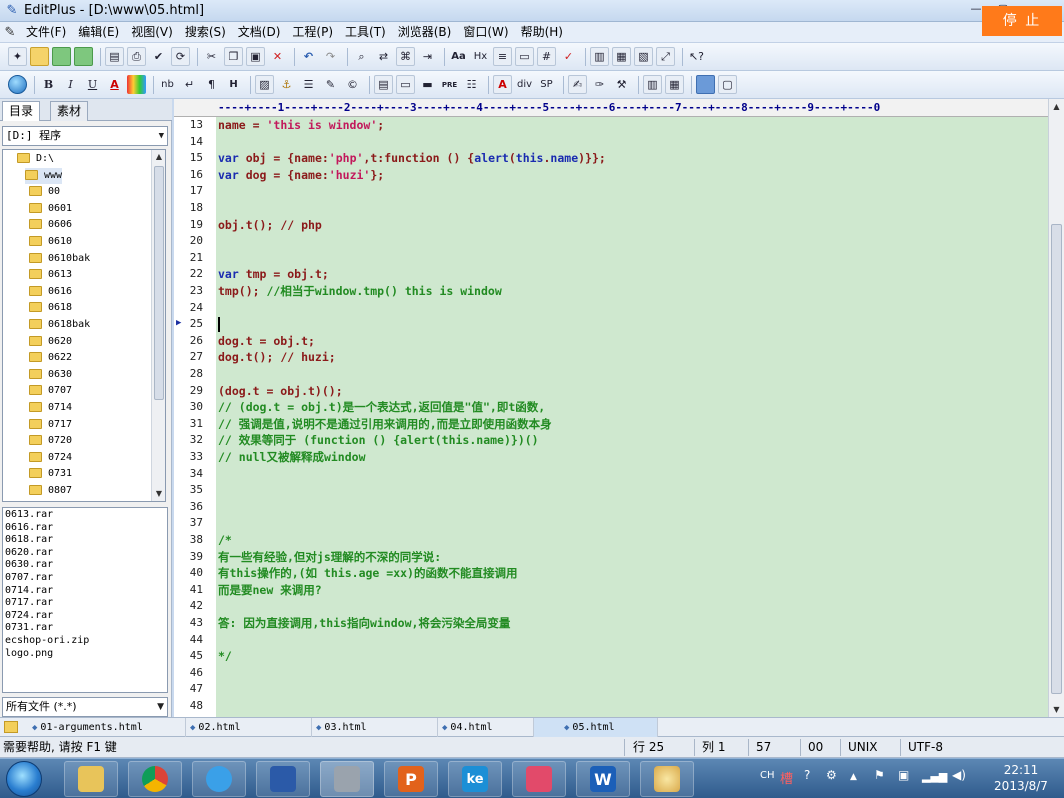 This screenshot has width=1064, height=798. What do you see at coordinates (458, 56) in the screenshot?
I see `font-size-icon: Aa` at bounding box center [458, 56].